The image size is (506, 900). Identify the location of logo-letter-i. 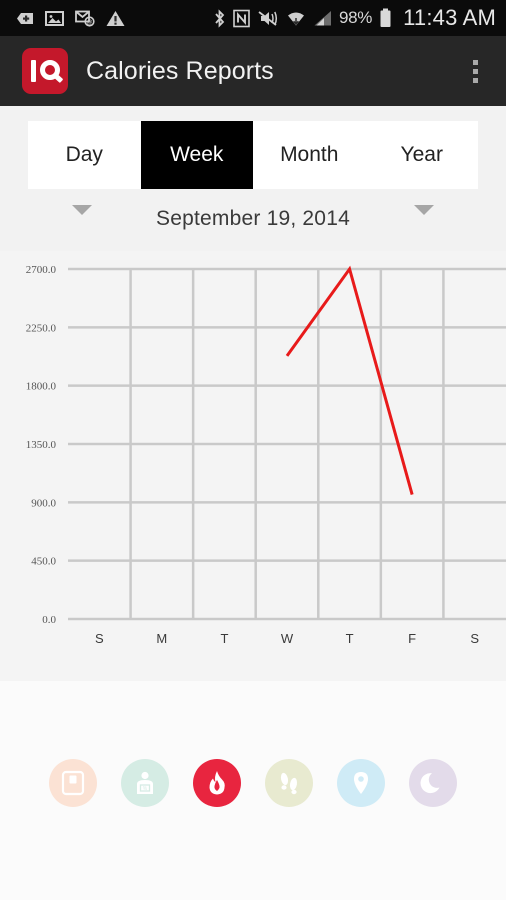
(33, 71).